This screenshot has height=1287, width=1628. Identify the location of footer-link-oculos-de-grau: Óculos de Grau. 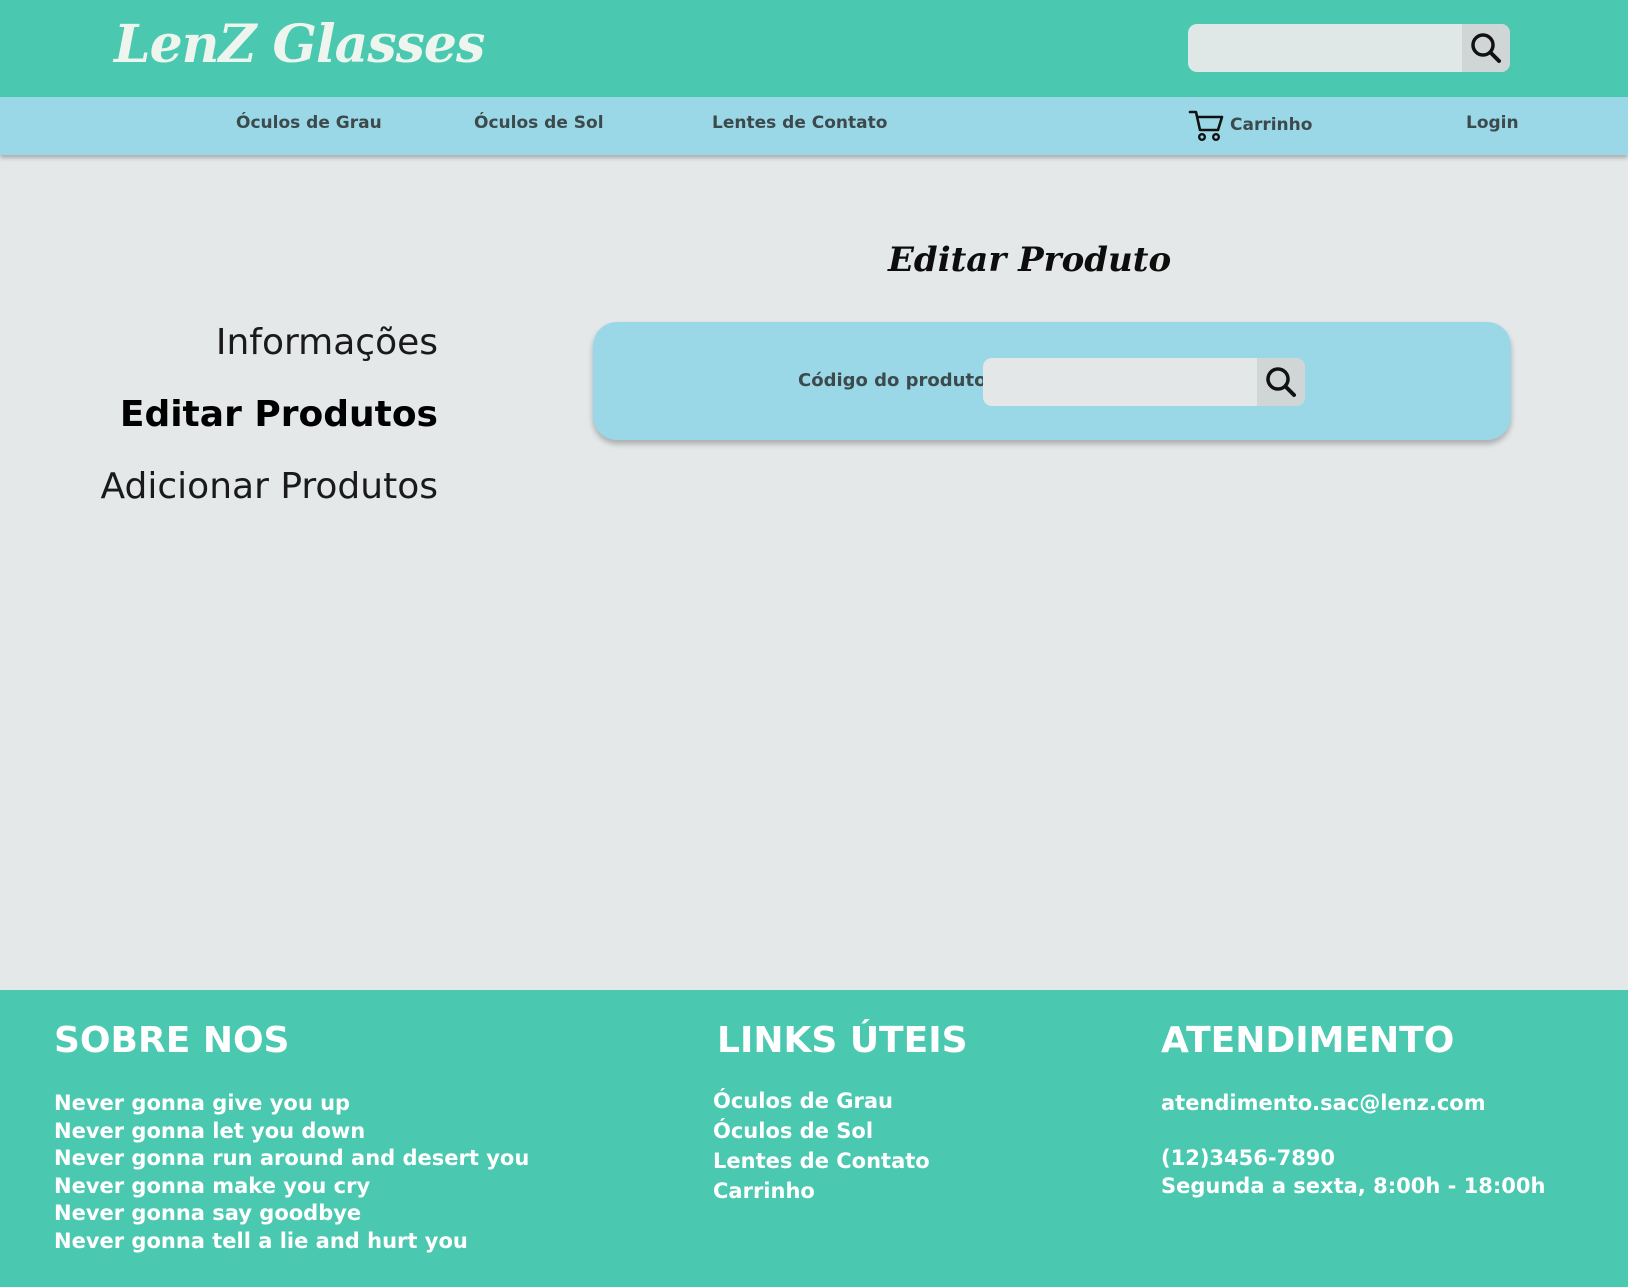
(821, 1101).